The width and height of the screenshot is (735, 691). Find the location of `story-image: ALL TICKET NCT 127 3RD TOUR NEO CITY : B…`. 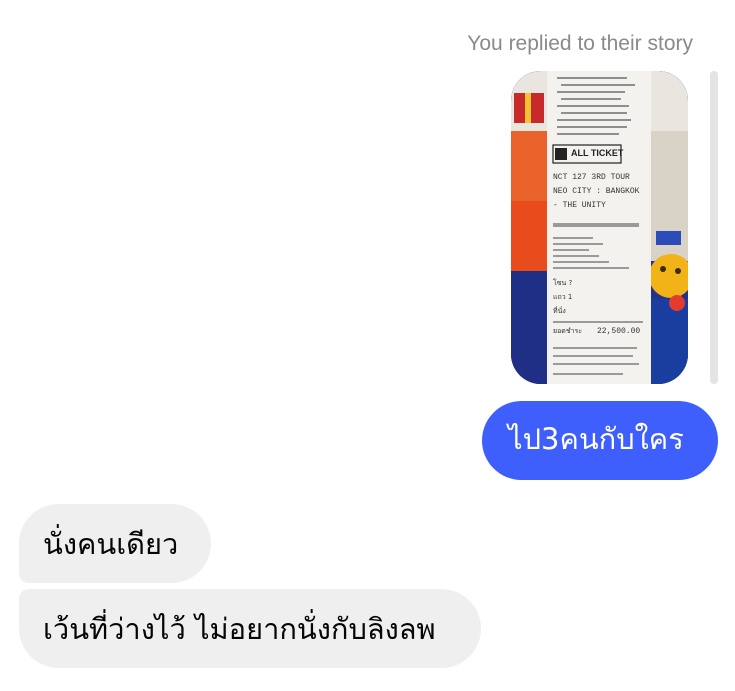

story-image: ALL TICKET NCT 127 3RD TOUR NEO CITY : B… is located at coordinates (599, 227).